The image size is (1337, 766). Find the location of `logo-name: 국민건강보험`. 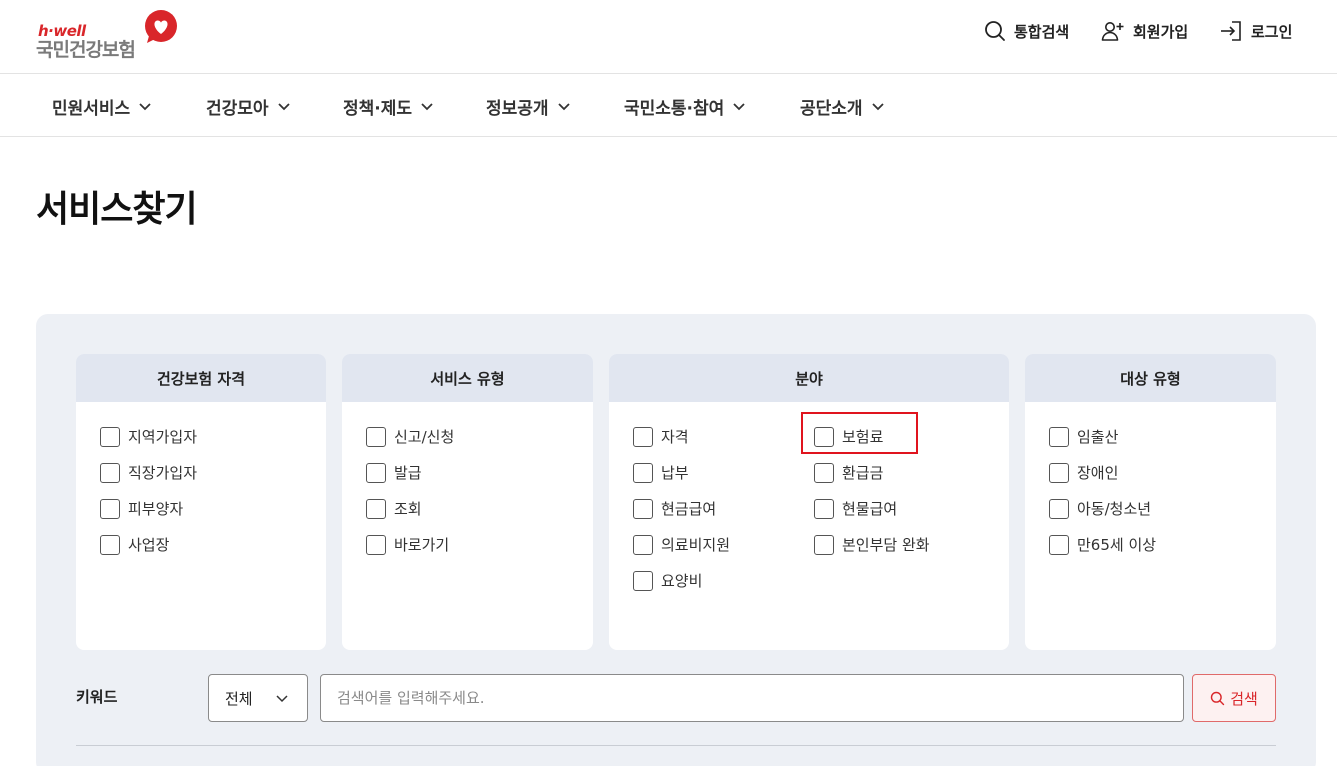

logo-name: 국민건강보험 is located at coordinates (86, 50).